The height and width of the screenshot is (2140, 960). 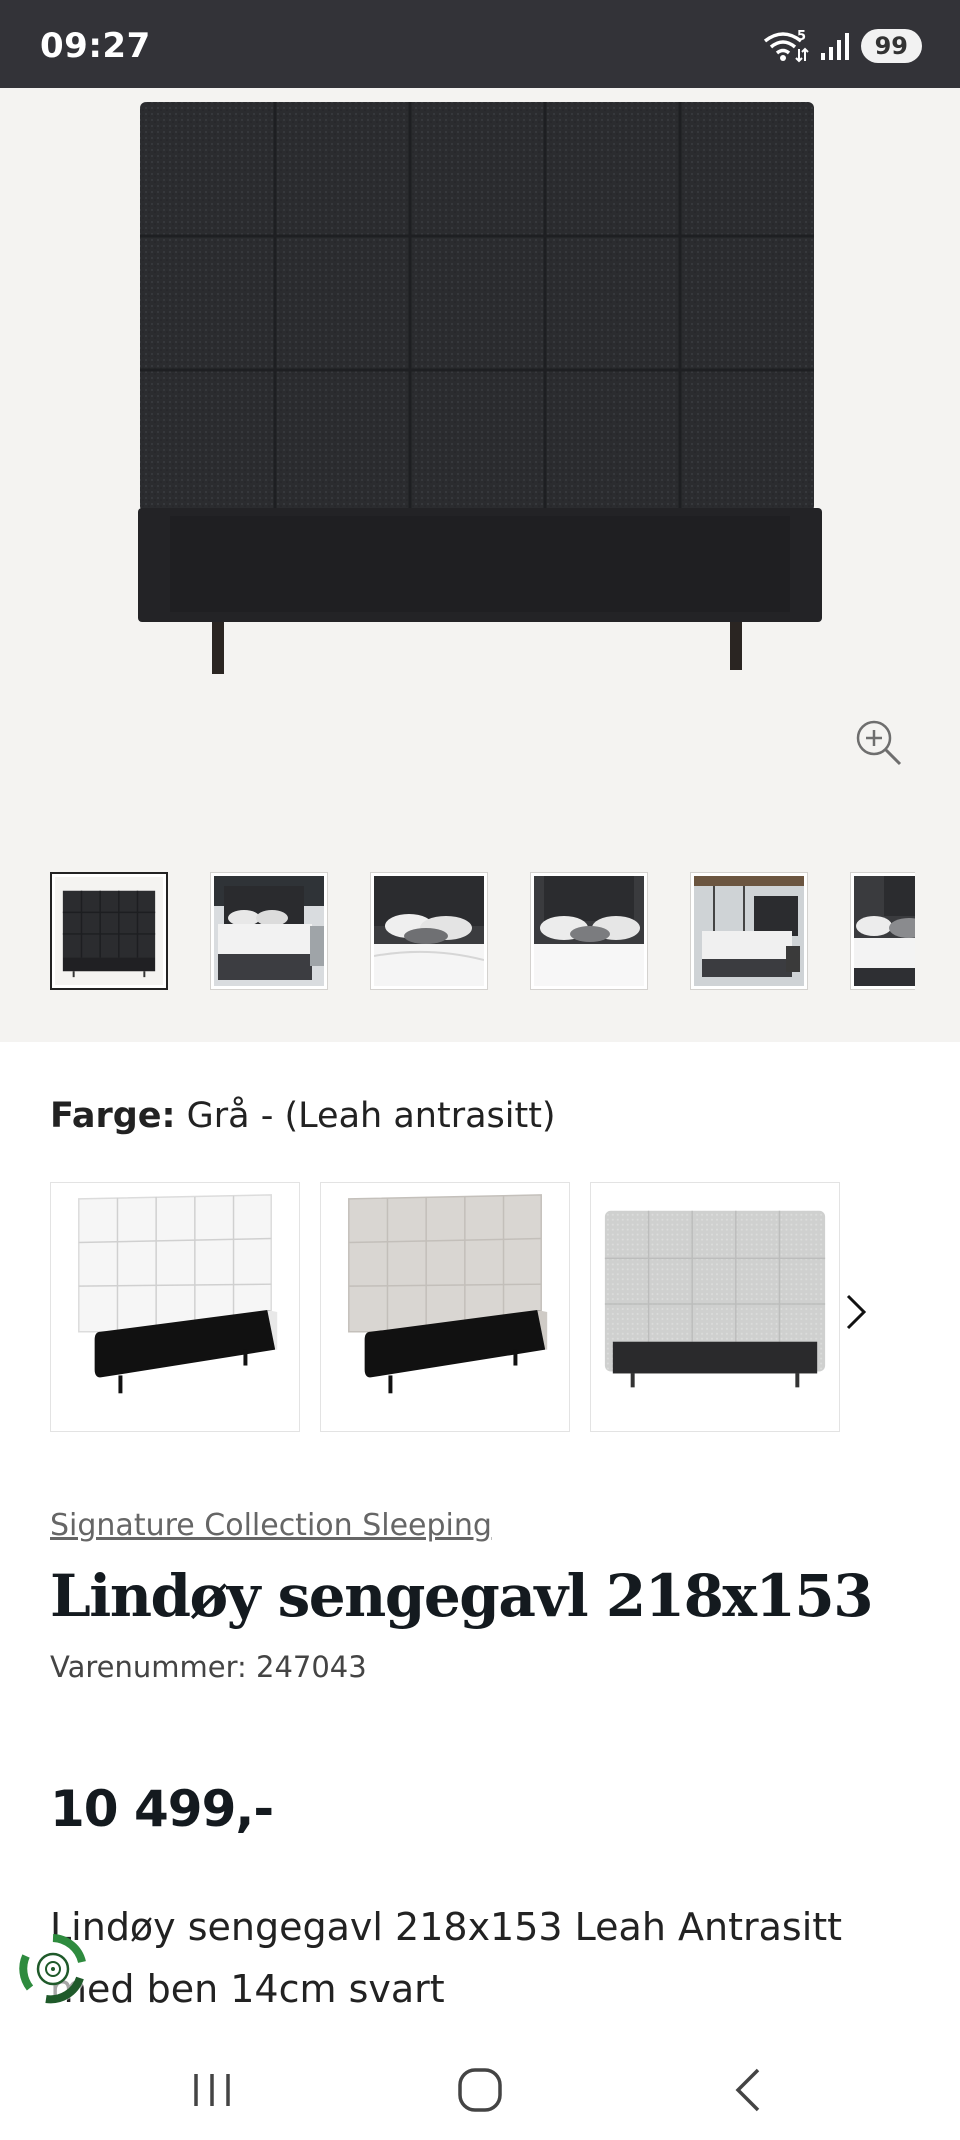 I want to click on swatch-beige, so click(x=445, y=1307).